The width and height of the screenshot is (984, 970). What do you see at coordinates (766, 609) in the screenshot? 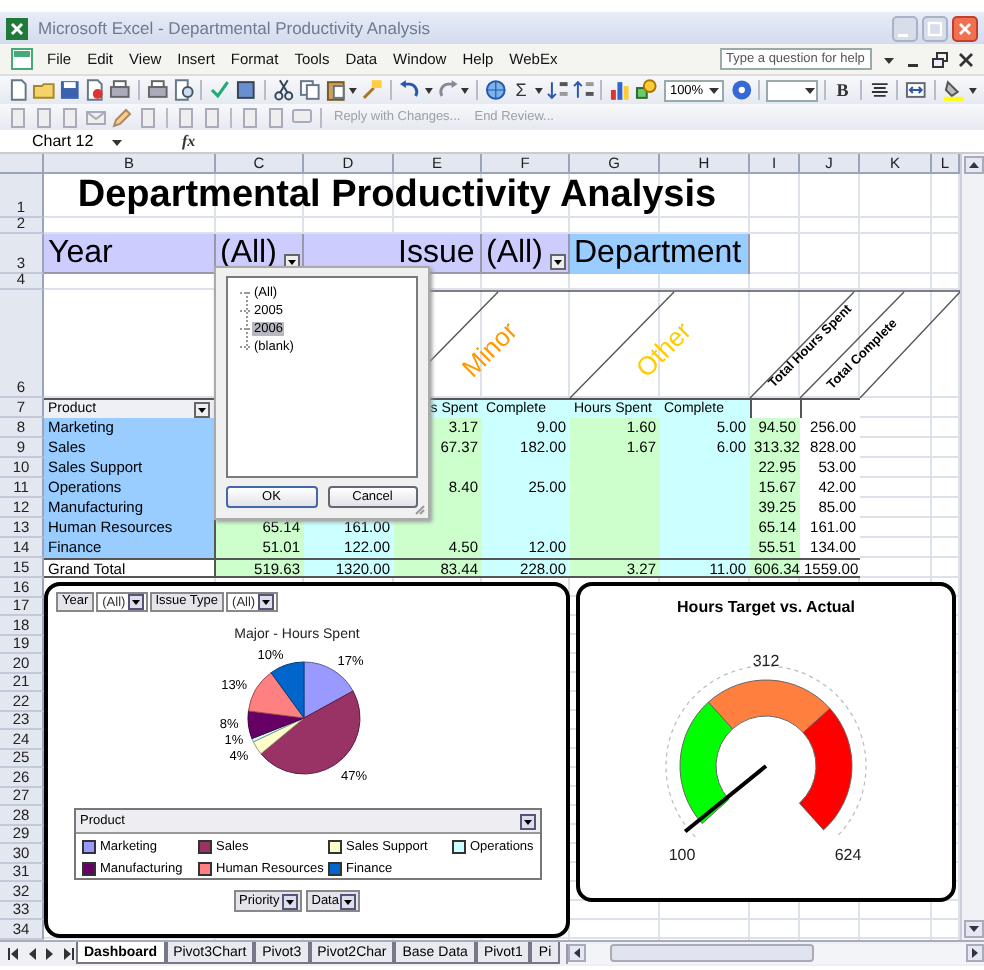
I see `chart-title: Hours Target vs. Actual` at bounding box center [766, 609].